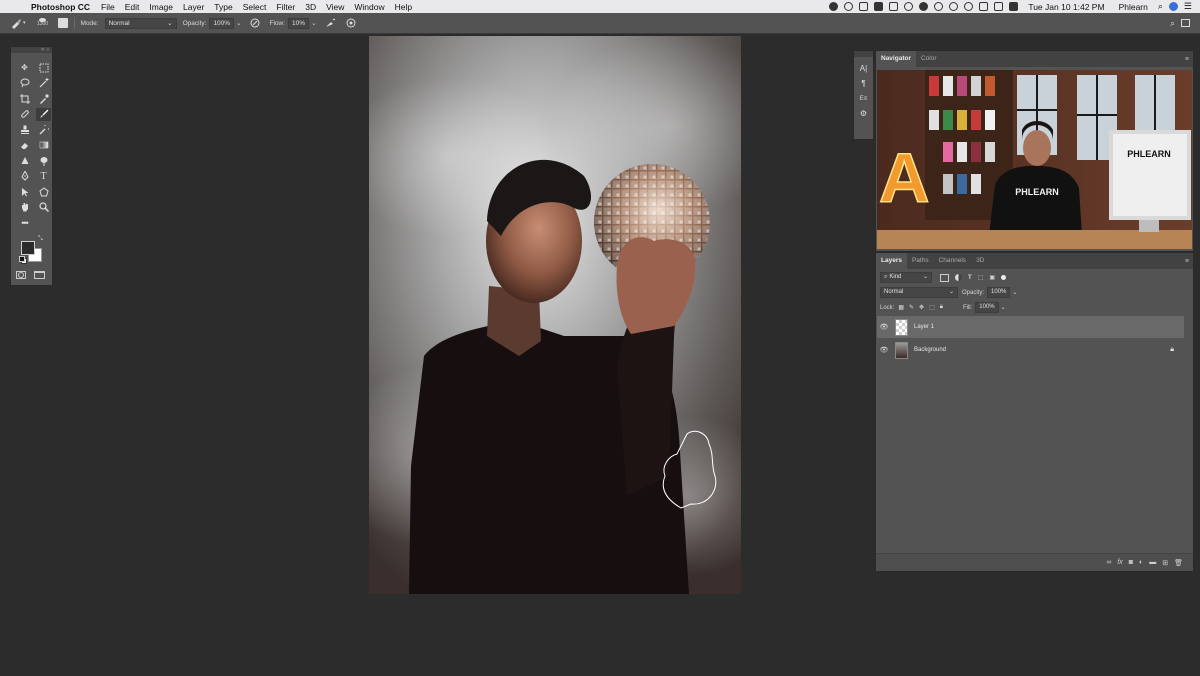 The width and height of the screenshot is (1200, 676). Describe the element at coordinates (24, 176) in the screenshot. I see `pen-tool-icon` at that location.